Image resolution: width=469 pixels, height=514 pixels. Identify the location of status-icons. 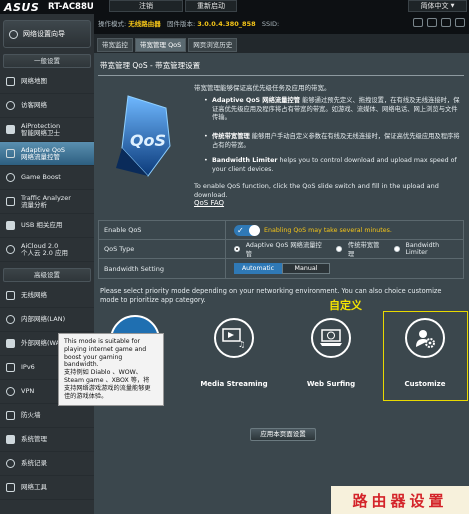
(439, 22).